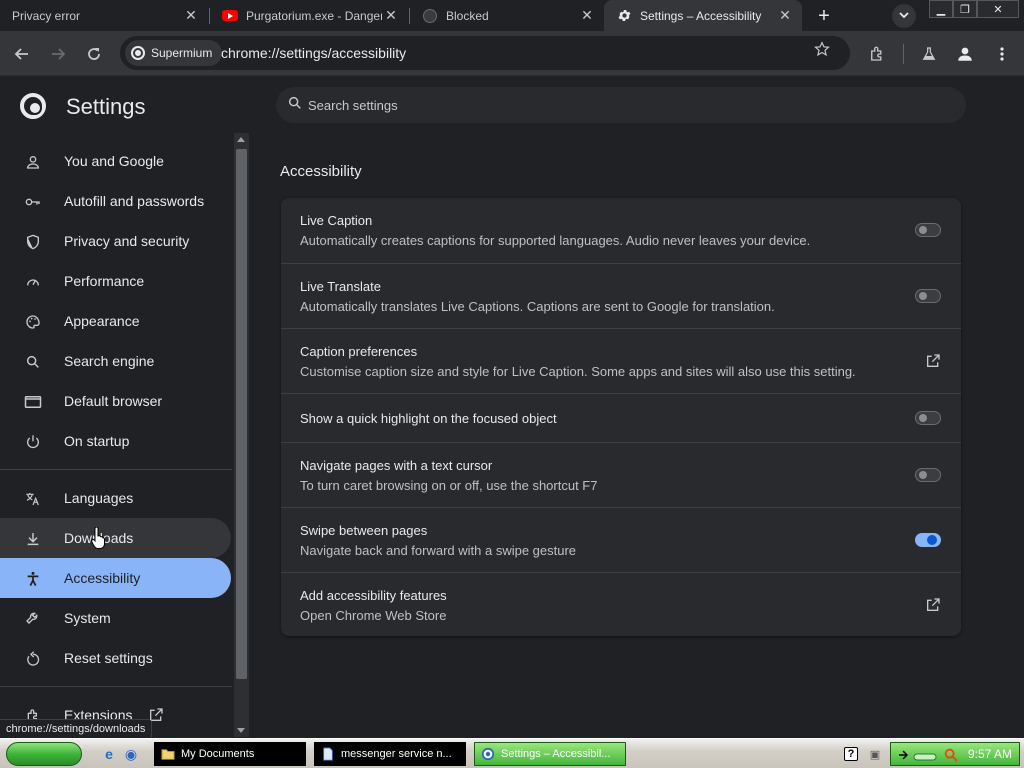 This screenshot has width=1024, height=768. Describe the element at coordinates (822, 51) in the screenshot. I see `bookmark-star-icon` at that location.